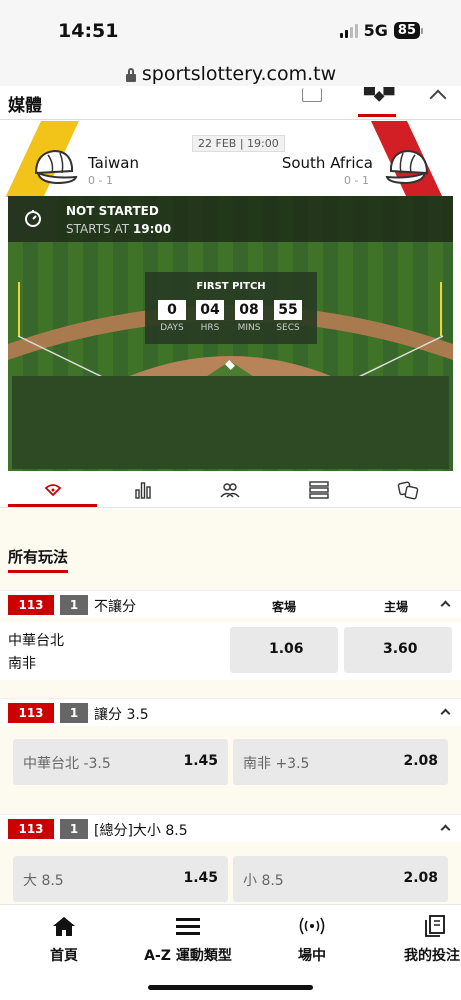 Image resolution: width=461 pixels, height=1000 pixels. What do you see at coordinates (398, 650) in the screenshot?
I see `odds-button-home: 3.60` at bounding box center [398, 650].